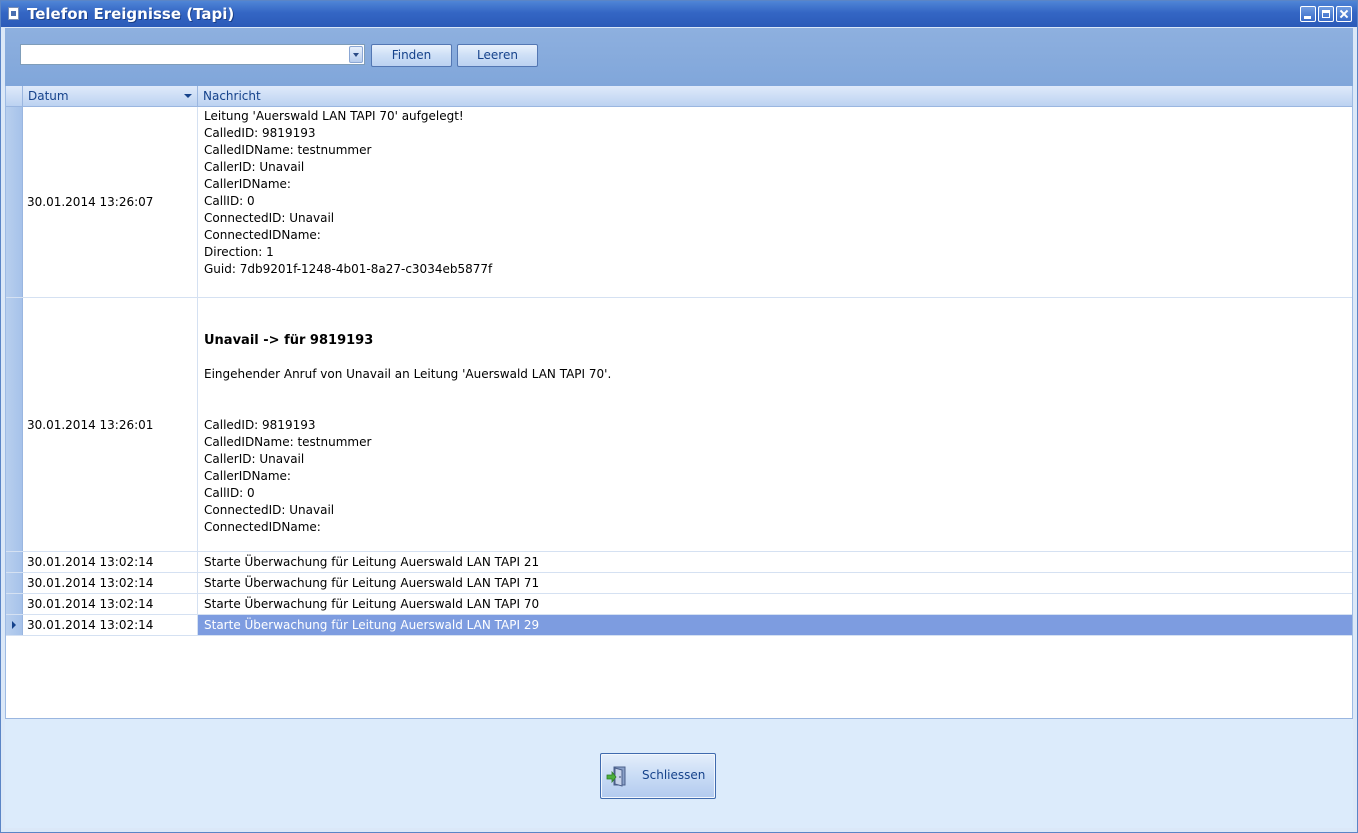 The image size is (1358, 833). I want to click on grid-header: Datum Nachricht, so click(679, 96).